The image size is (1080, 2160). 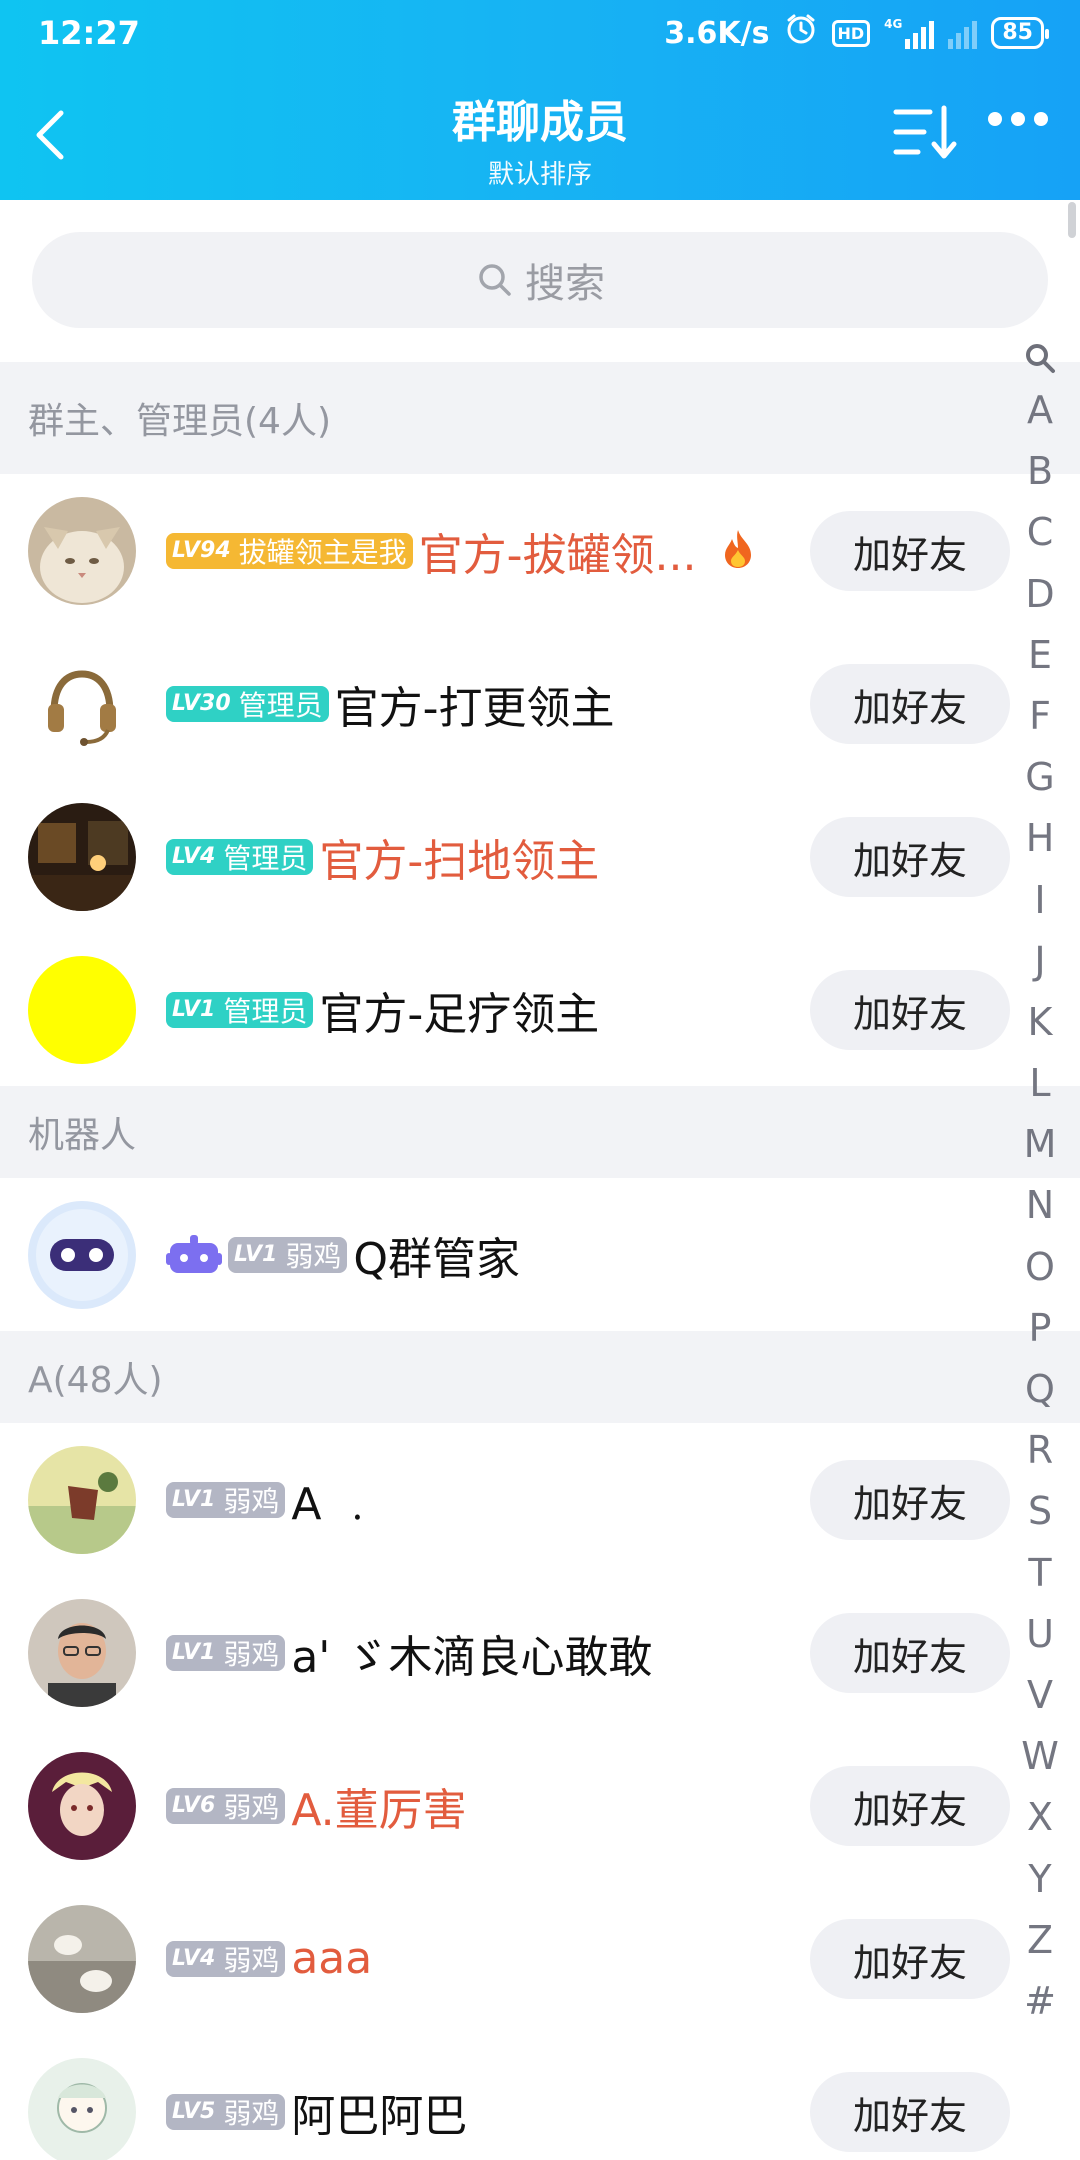 I want to click on search-input: 搜索, so click(x=540, y=280).